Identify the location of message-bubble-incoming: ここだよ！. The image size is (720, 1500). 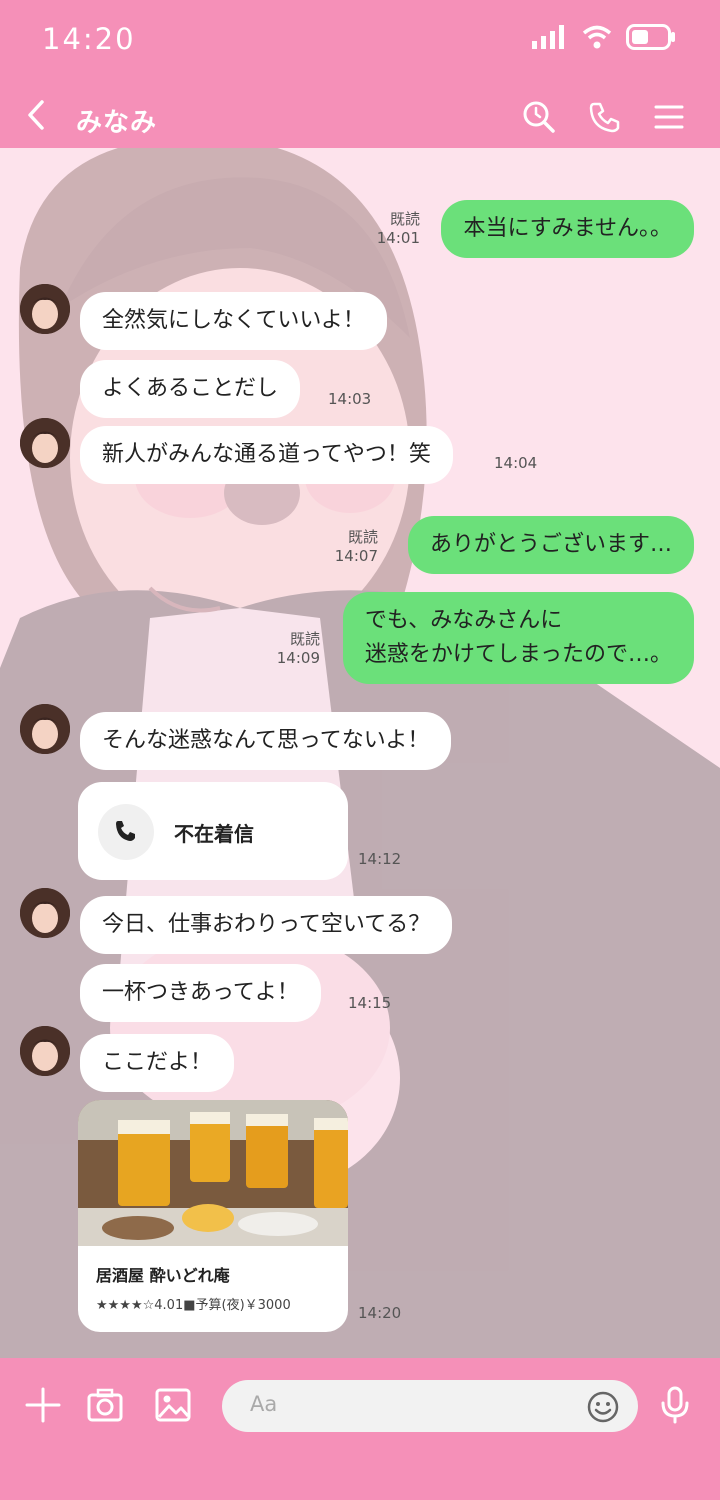
(157, 1063).